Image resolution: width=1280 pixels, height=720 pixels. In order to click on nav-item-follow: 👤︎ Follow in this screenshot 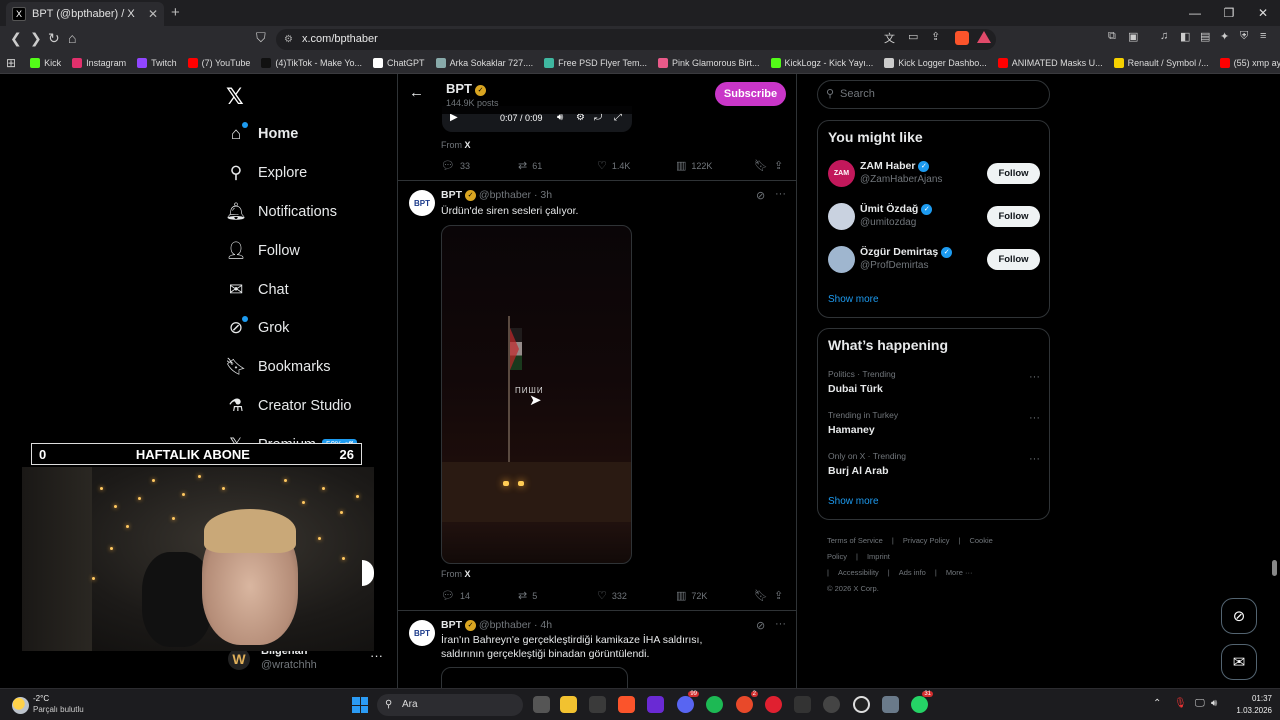, I will do `click(262, 251)`.